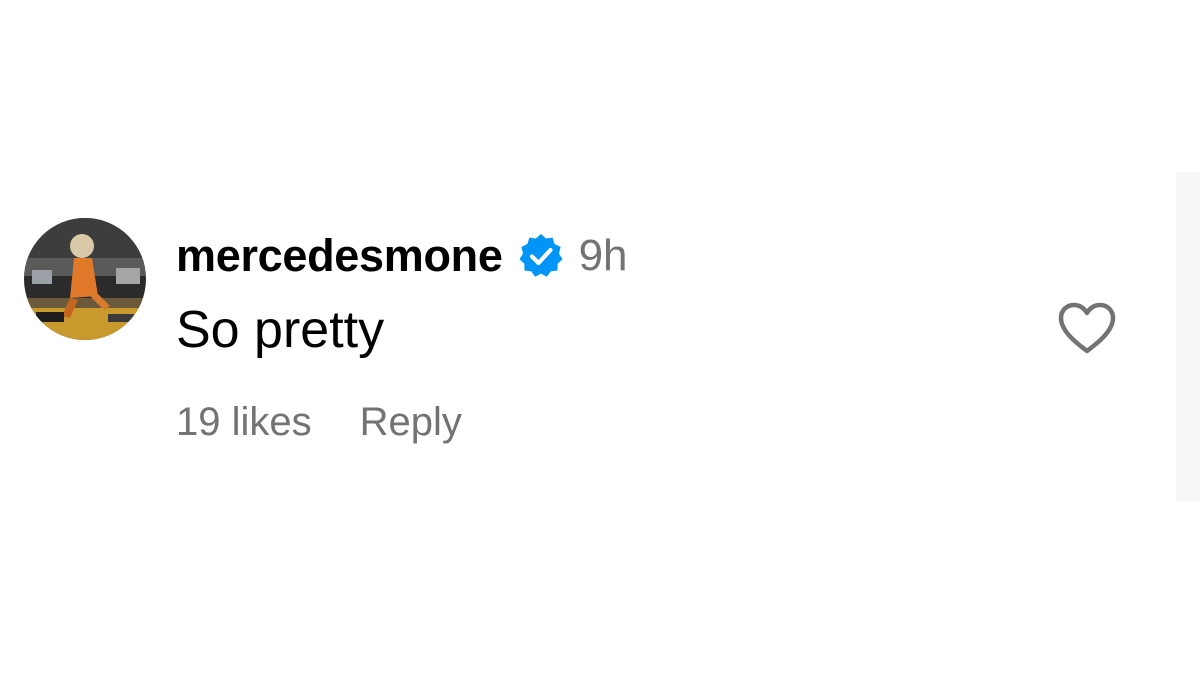 Image resolution: width=1200 pixels, height=675 pixels. I want to click on comment-actions: 19 likes Reply, so click(319, 422).